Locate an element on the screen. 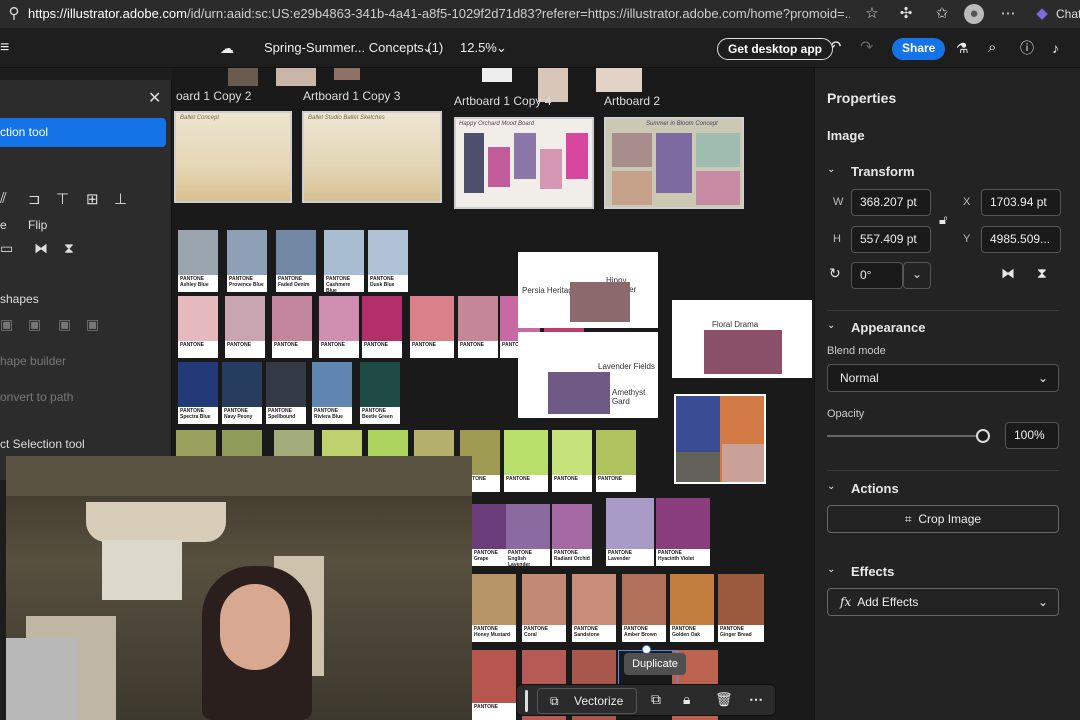  cloud-sync-icon: ☁ is located at coordinates (227, 48).